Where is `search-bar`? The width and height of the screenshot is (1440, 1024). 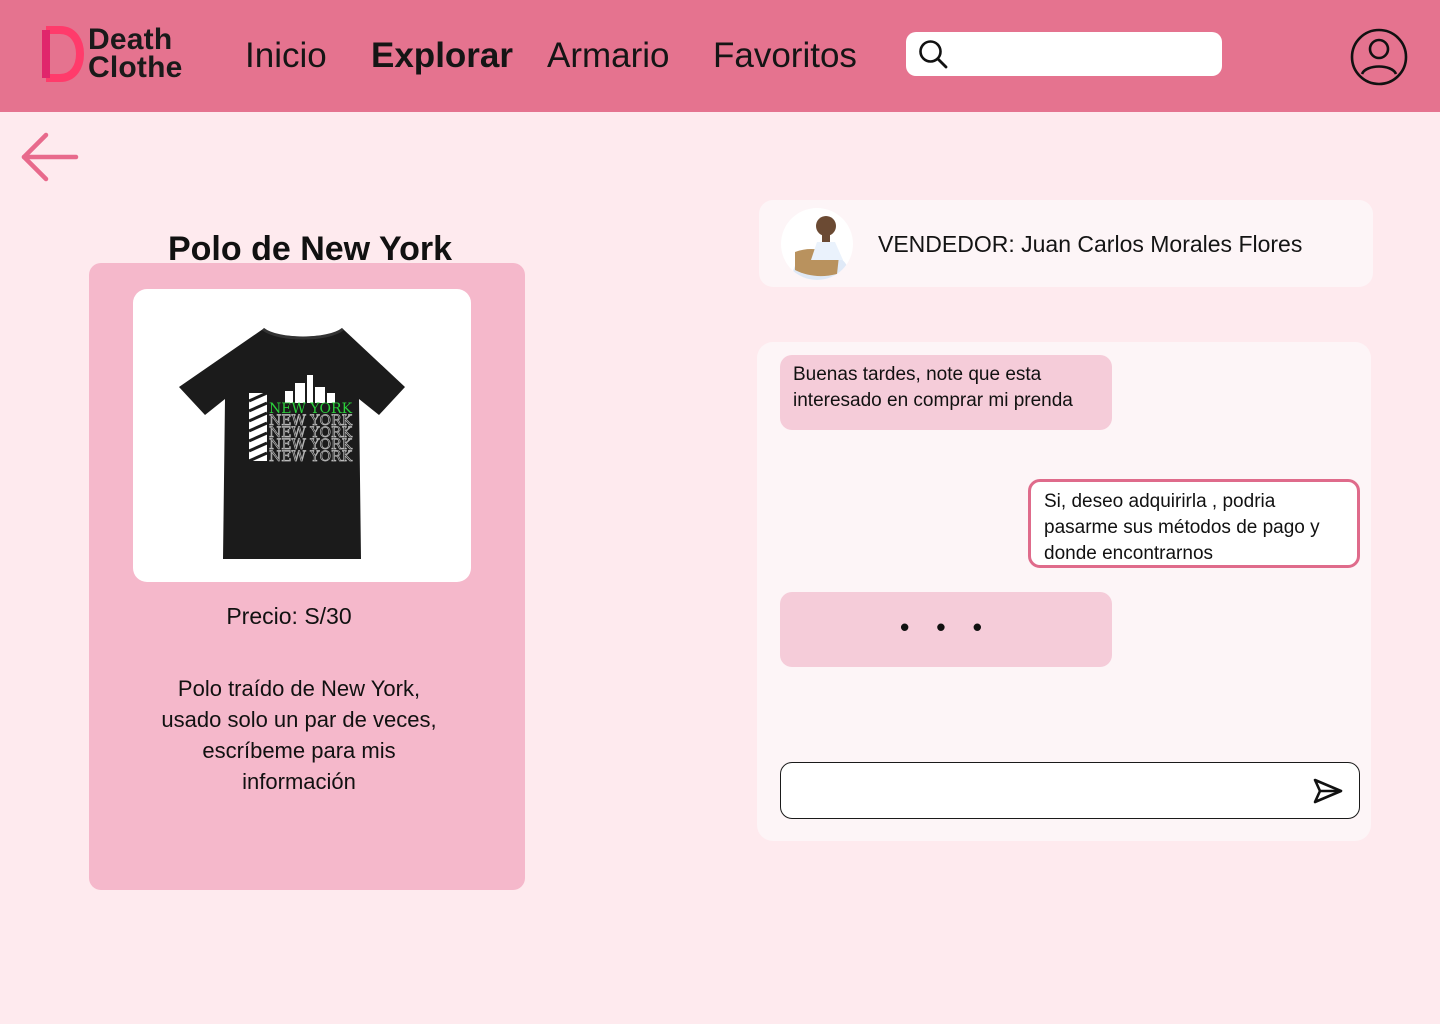 search-bar is located at coordinates (1064, 54).